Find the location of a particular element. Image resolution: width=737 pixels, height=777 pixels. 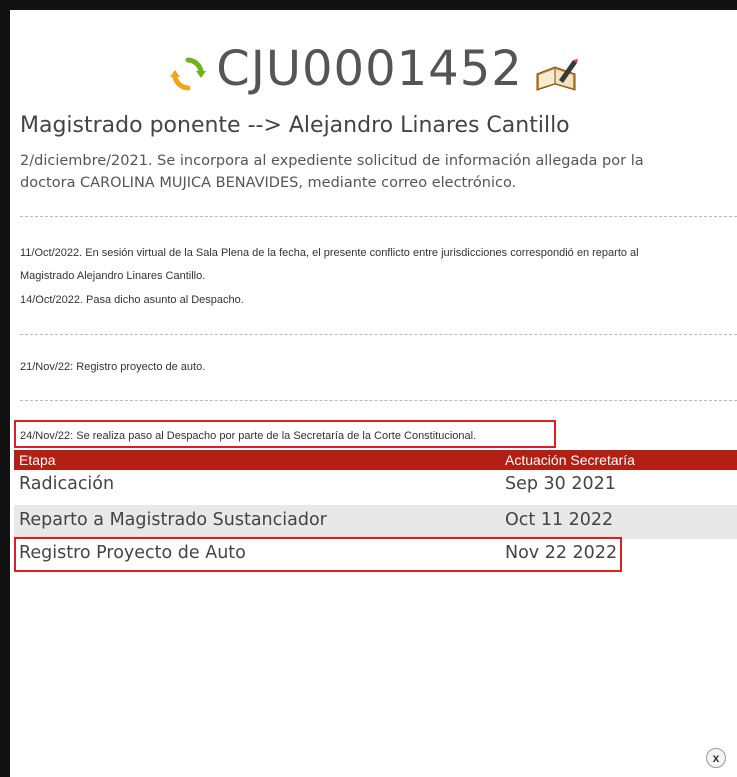

stage-date: Sep 30 2021 is located at coordinates (560, 484).